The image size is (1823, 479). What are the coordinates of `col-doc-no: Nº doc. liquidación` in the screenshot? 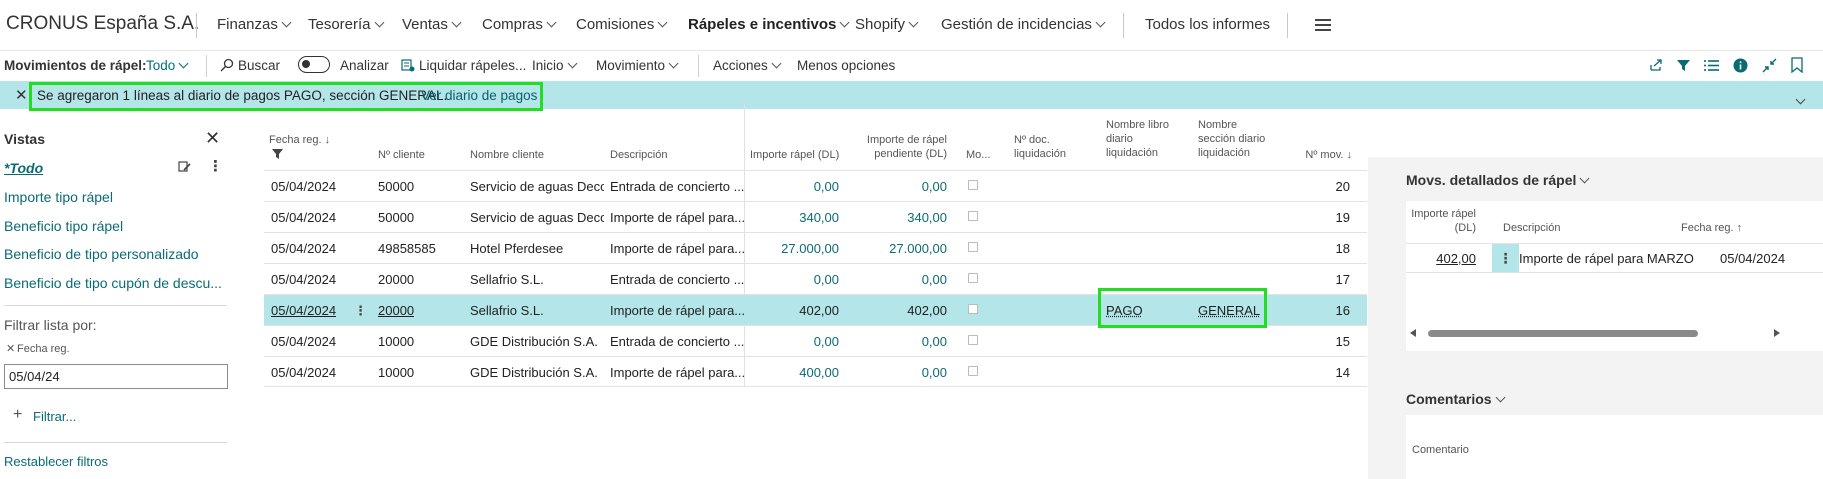 It's located at (1040, 147).